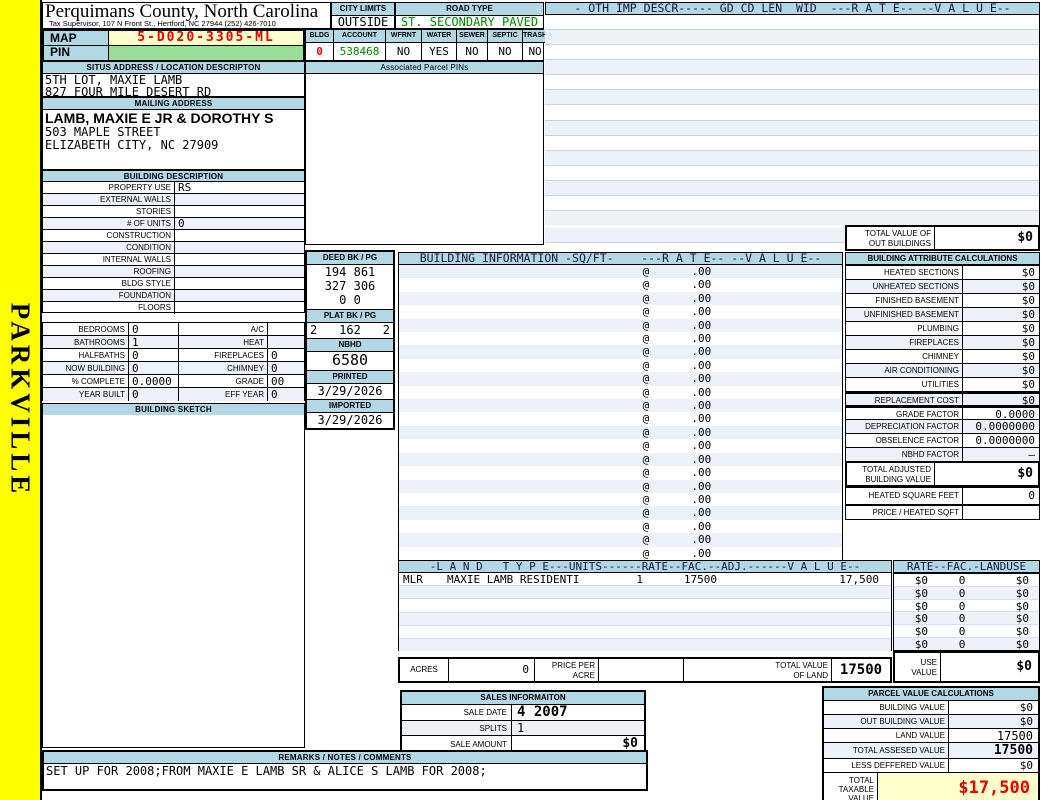 The image size is (1050, 800). What do you see at coordinates (86, 381) in the screenshot?
I see `field-label: % COMPLETE` at bounding box center [86, 381].